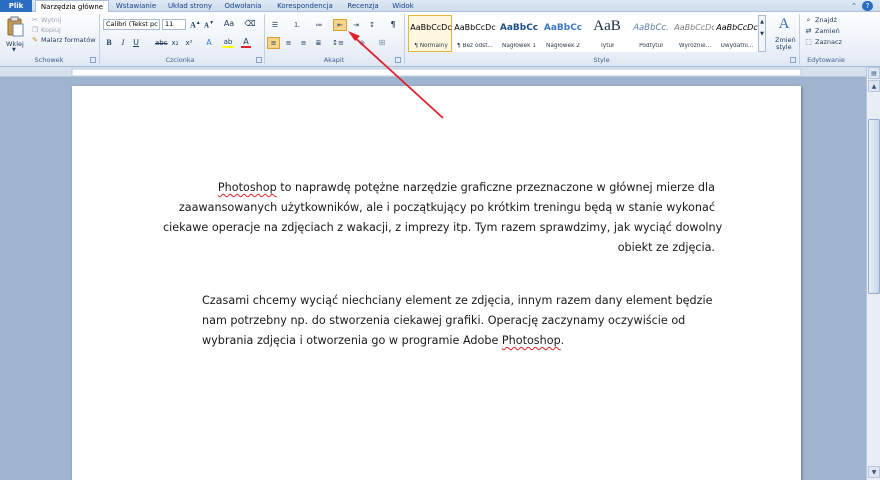 The width and height of the screenshot is (880, 480). What do you see at coordinates (874, 472) in the screenshot?
I see `scroll-down-icon: ▼` at bounding box center [874, 472].